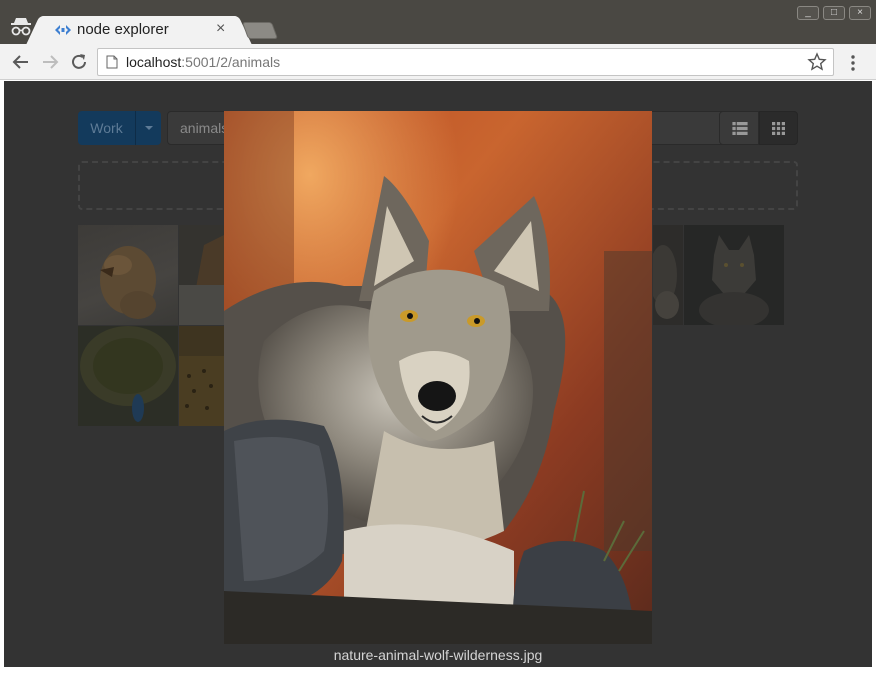 This screenshot has width=876, height=680. I want to click on golden-retriever-image, so click(128, 282).